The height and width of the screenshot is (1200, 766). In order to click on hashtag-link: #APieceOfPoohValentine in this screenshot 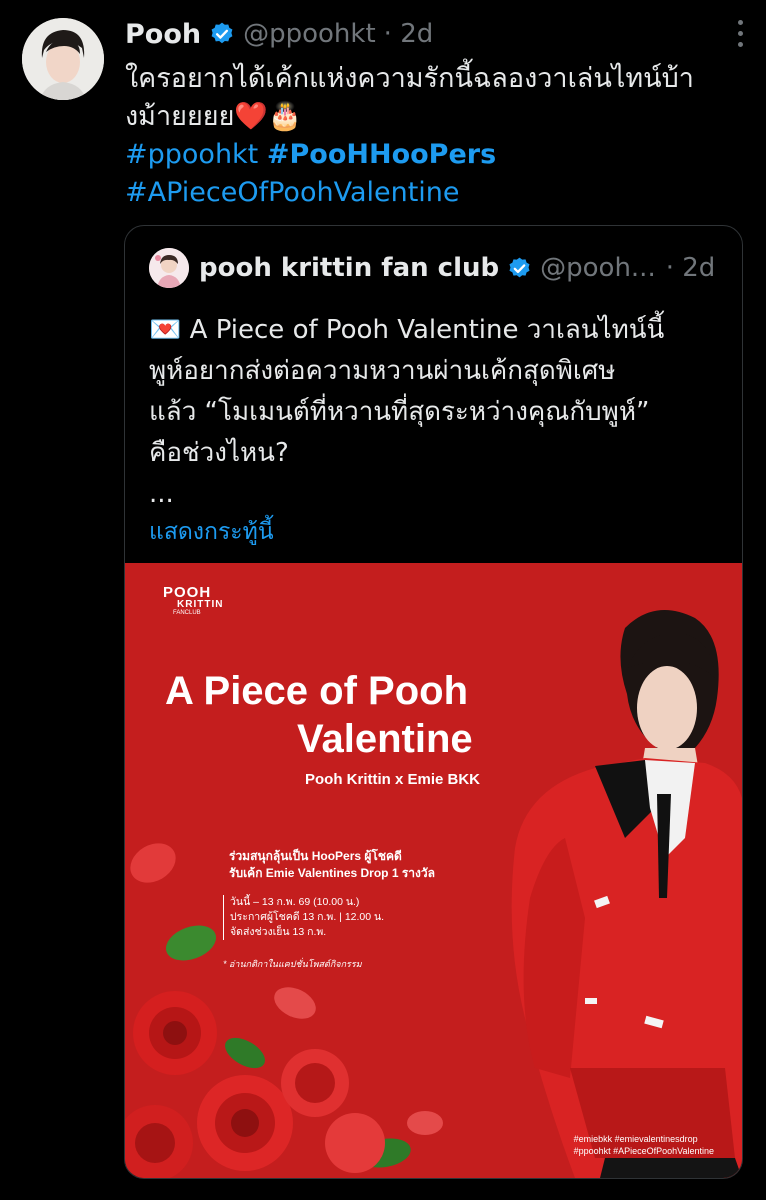, I will do `click(292, 192)`.